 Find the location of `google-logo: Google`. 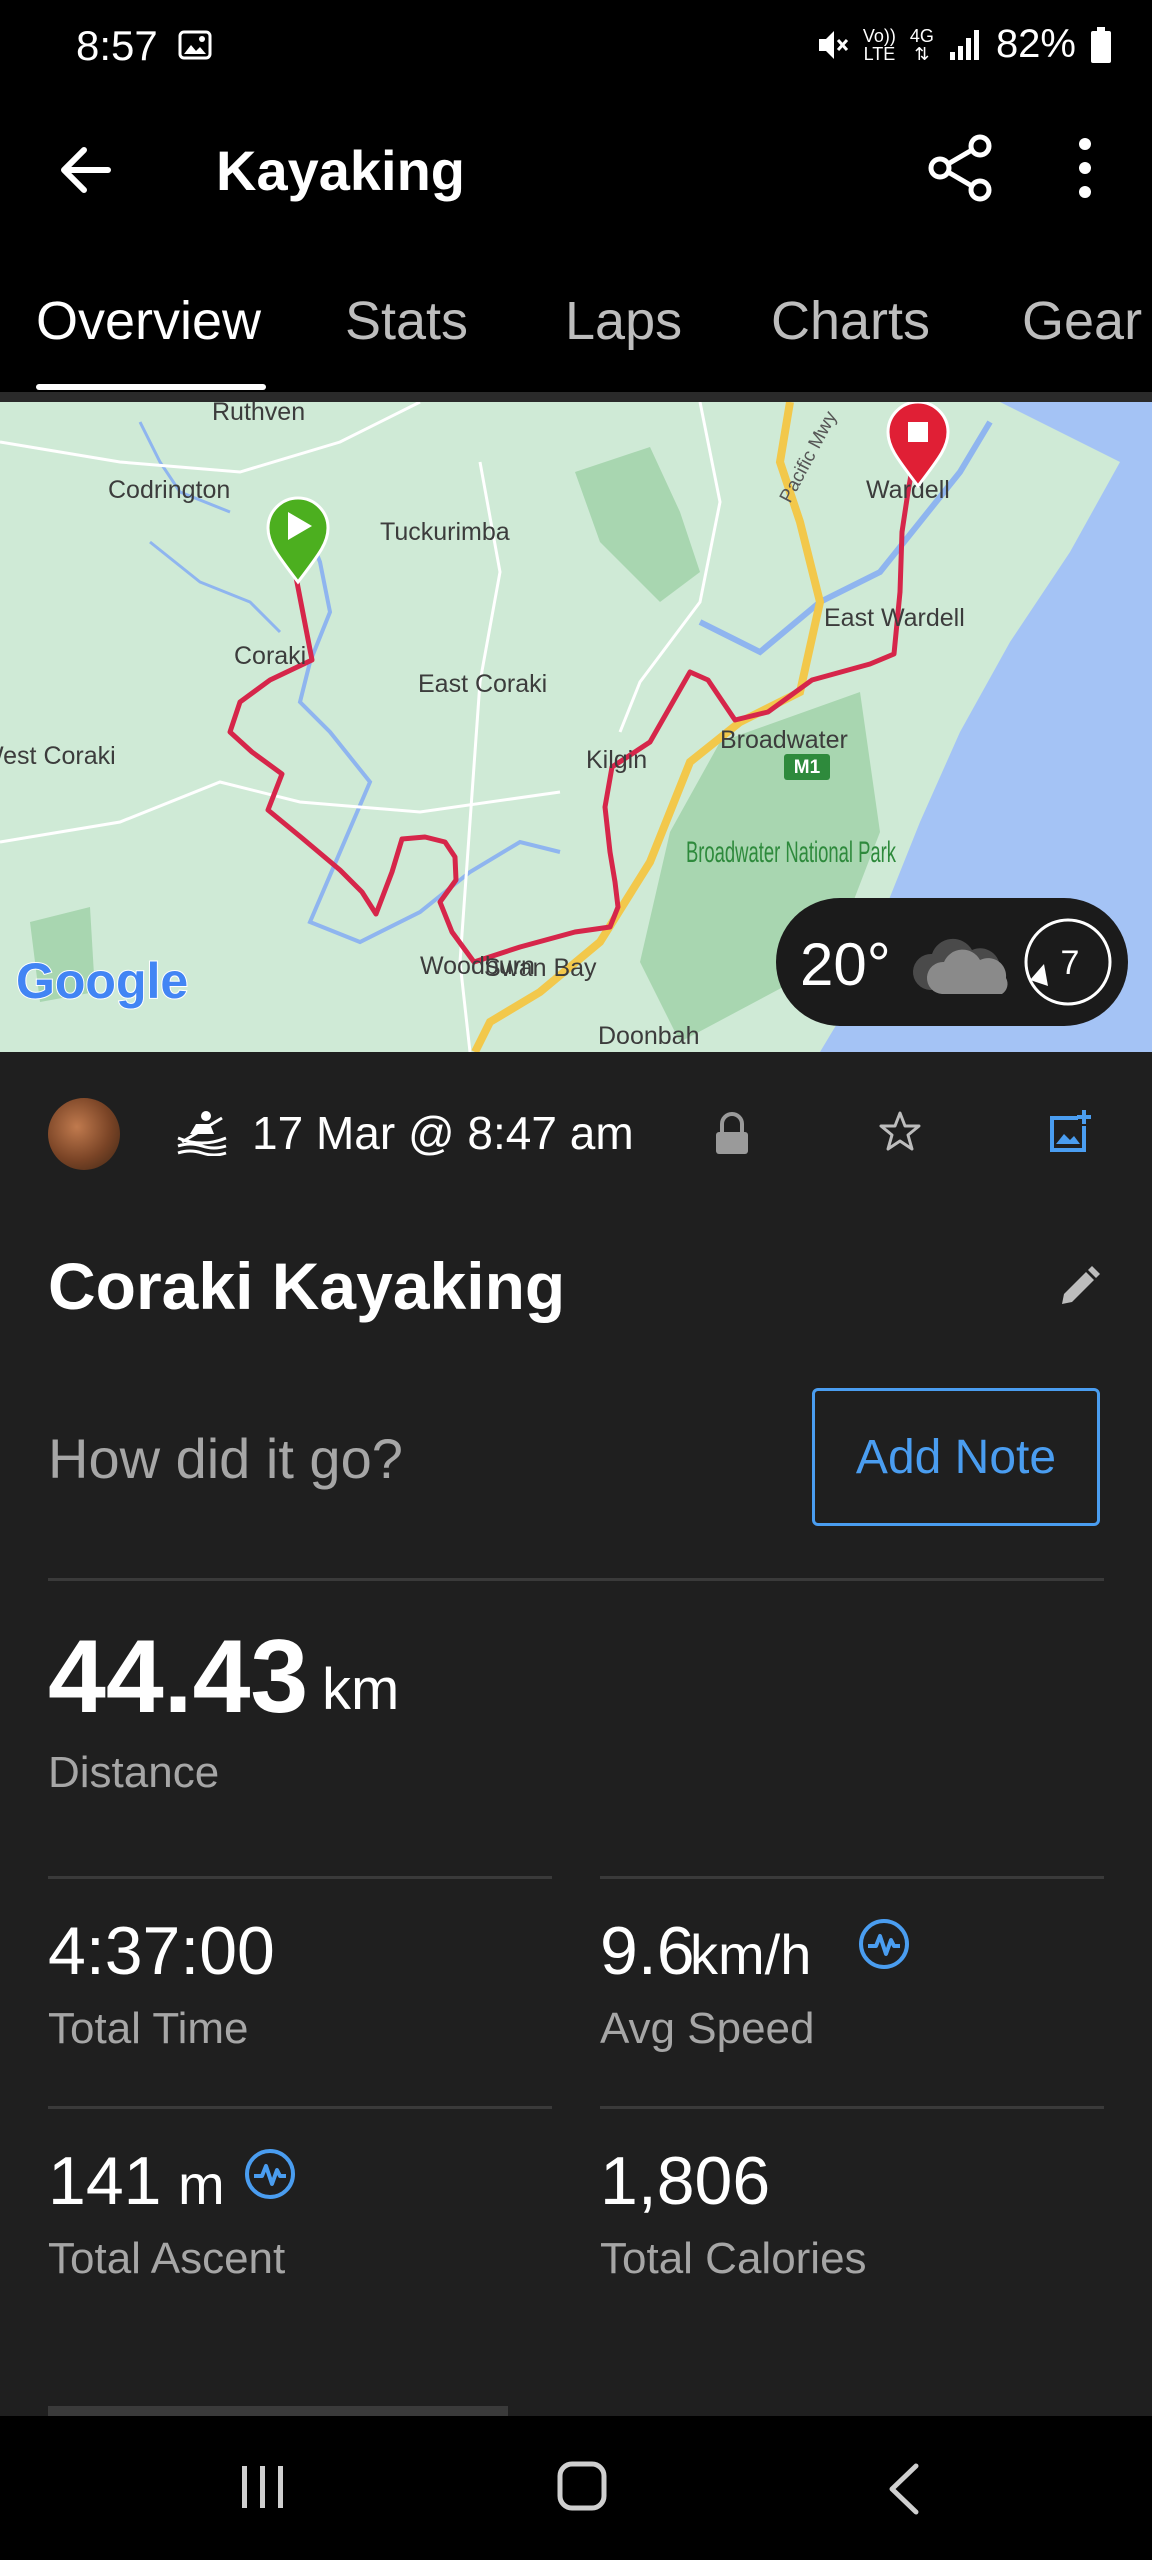

google-logo: Google is located at coordinates (102, 981).